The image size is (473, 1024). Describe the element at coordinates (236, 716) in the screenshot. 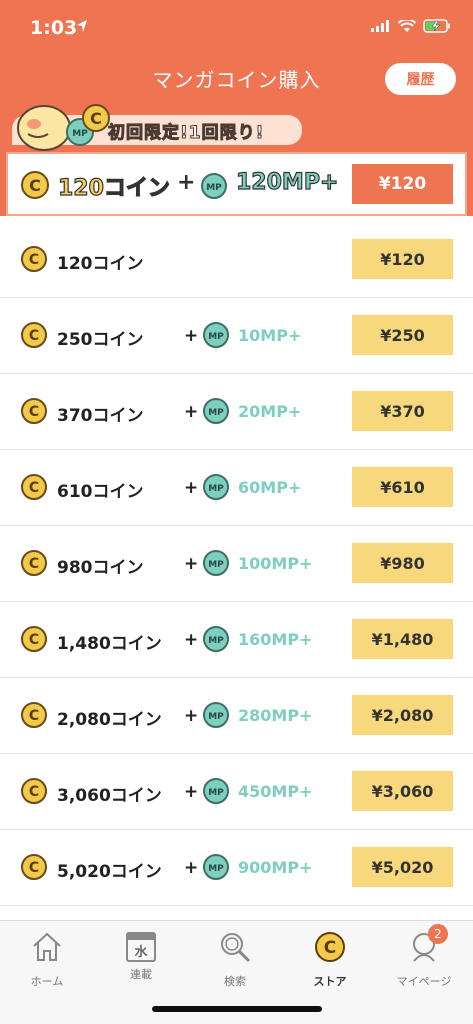

I see `coin-package-row: C 2,080コイン + MP 280MP+ ¥2,080` at that location.